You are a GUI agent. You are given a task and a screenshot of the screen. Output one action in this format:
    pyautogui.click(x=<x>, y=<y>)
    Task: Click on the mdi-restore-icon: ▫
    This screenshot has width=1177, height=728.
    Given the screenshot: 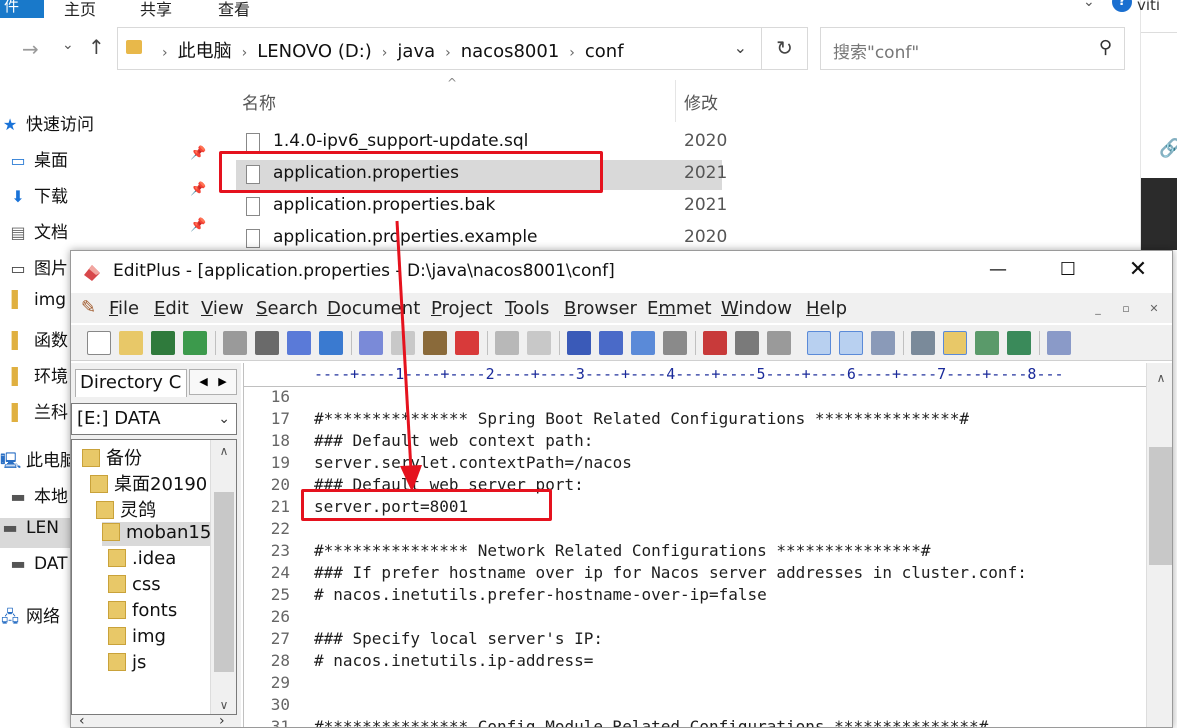 What is the action you would take?
    pyautogui.click(x=1126, y=309)
    